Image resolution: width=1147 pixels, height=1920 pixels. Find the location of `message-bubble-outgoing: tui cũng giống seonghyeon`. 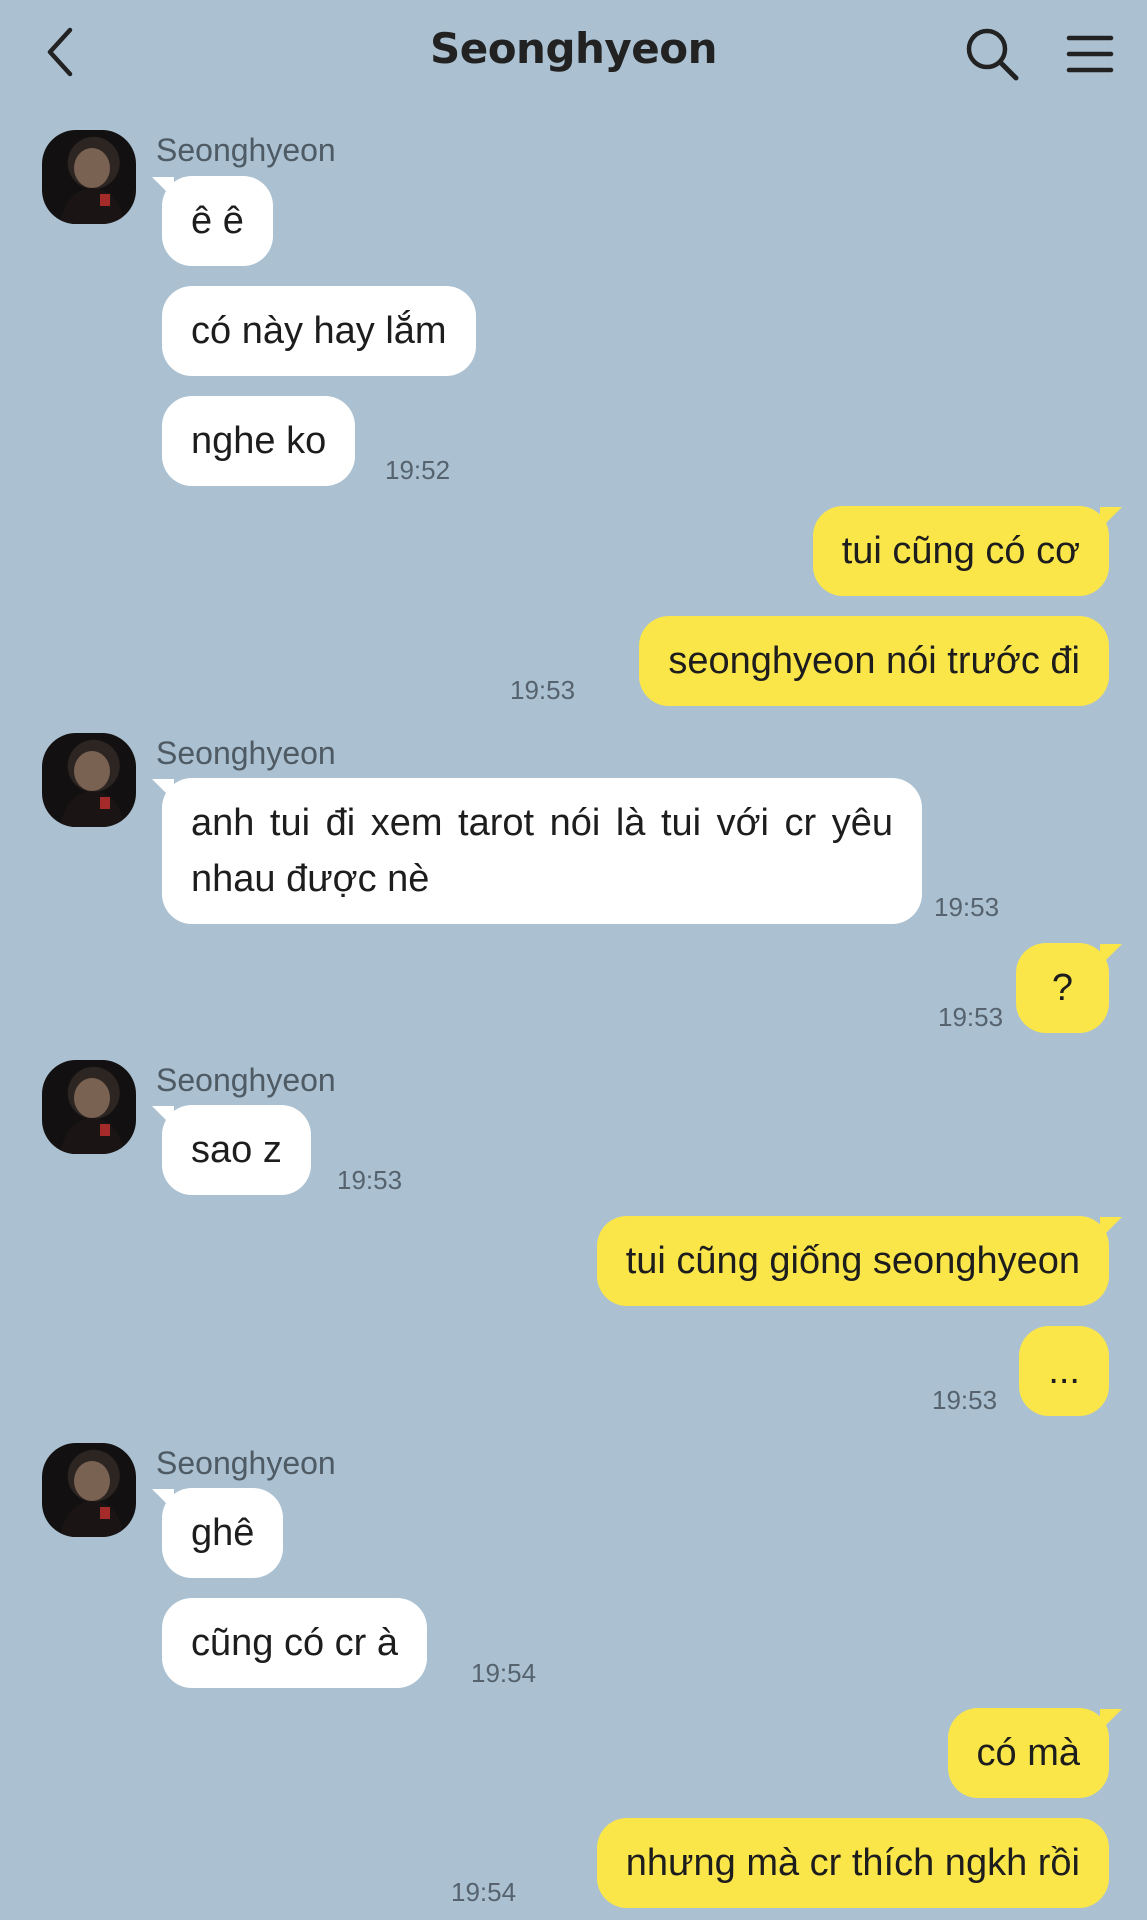

message-bubble-outgoing: tui cũng giống seonghyeon is located at coordinates (852, 1261).